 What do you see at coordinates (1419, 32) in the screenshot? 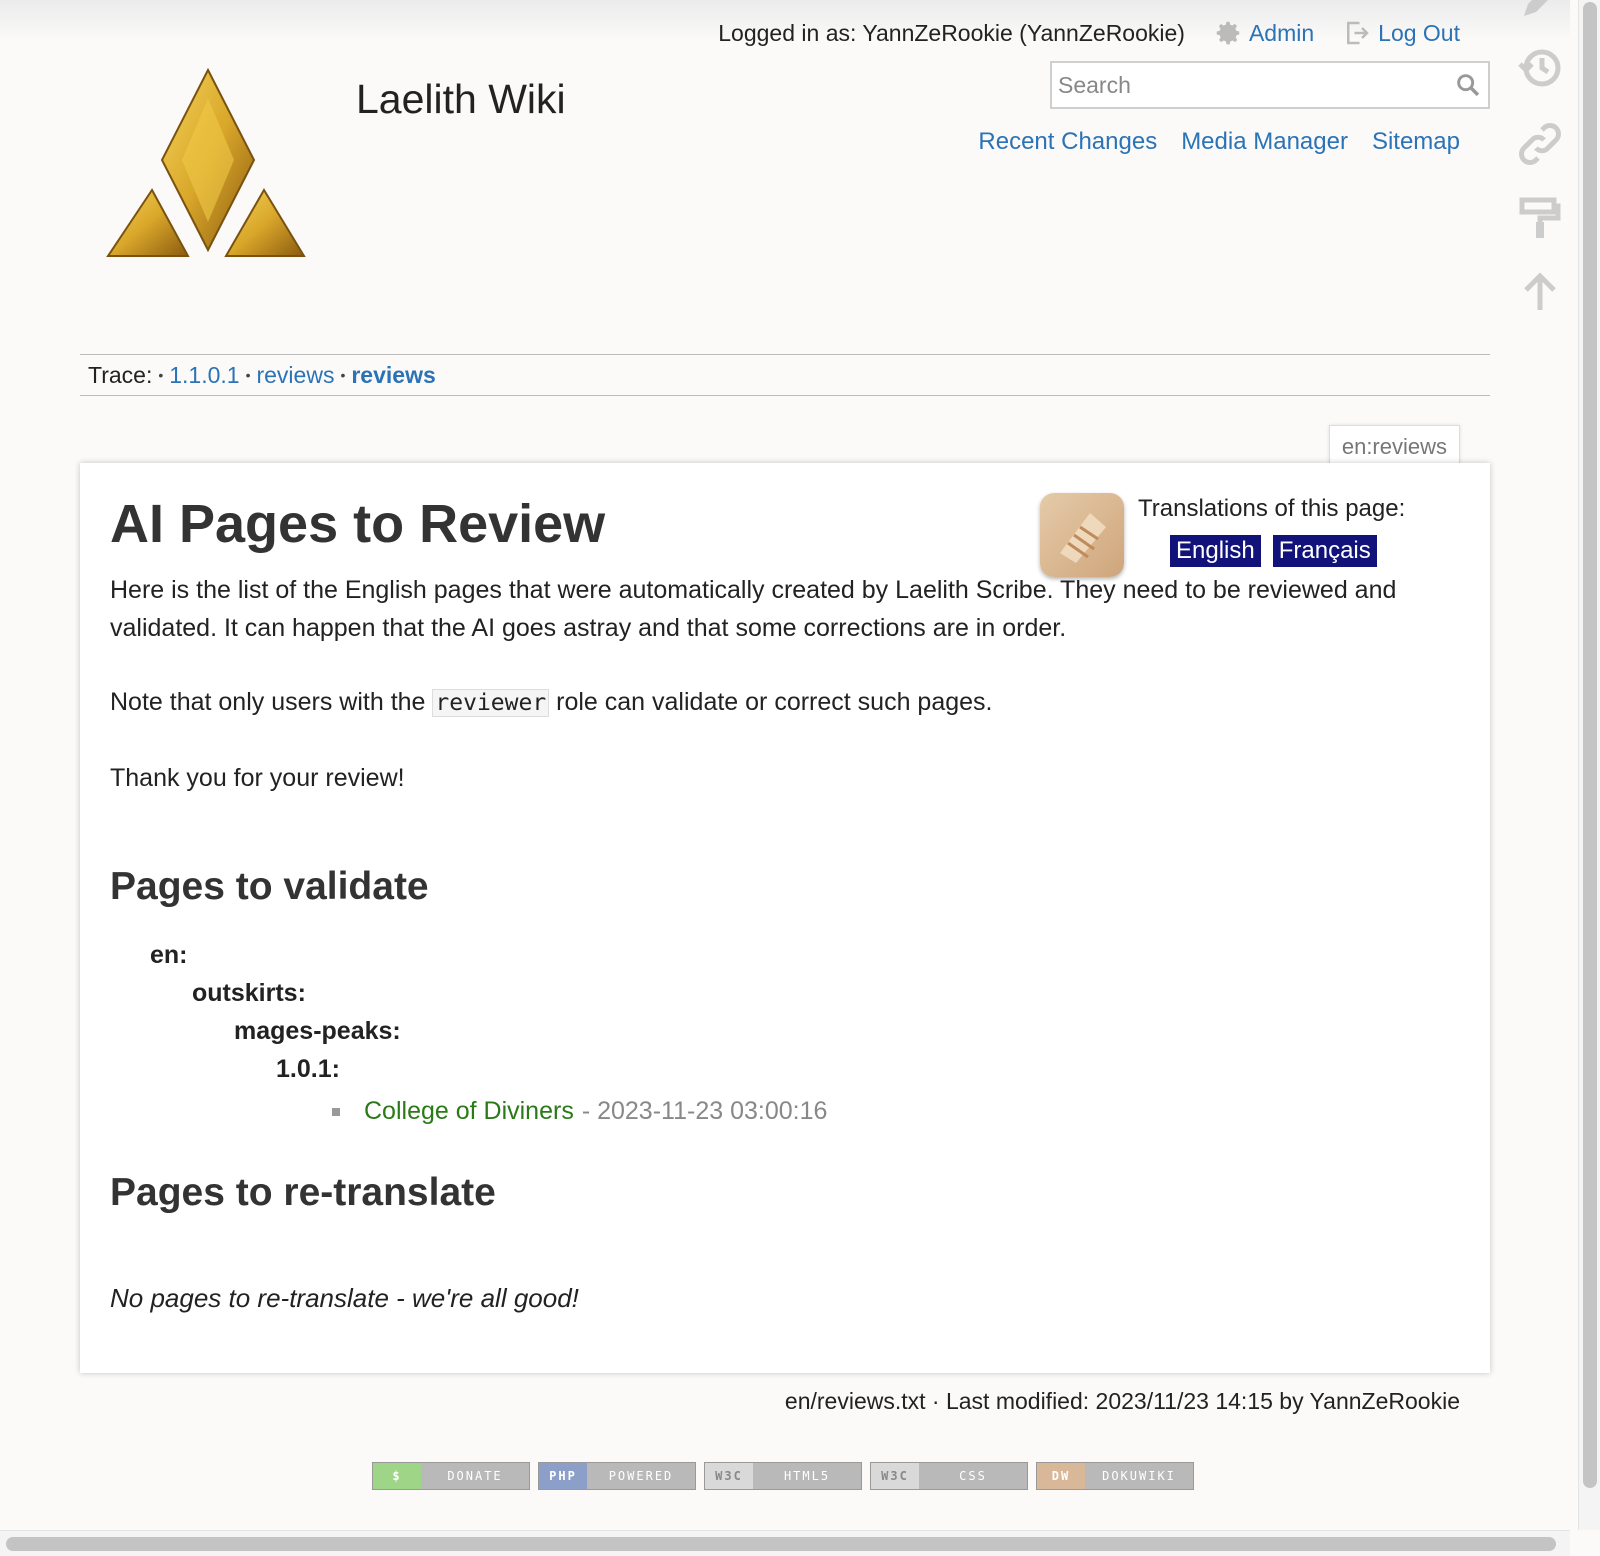
I see `logout-label: Log Out` at bounding box center [1419, 32].